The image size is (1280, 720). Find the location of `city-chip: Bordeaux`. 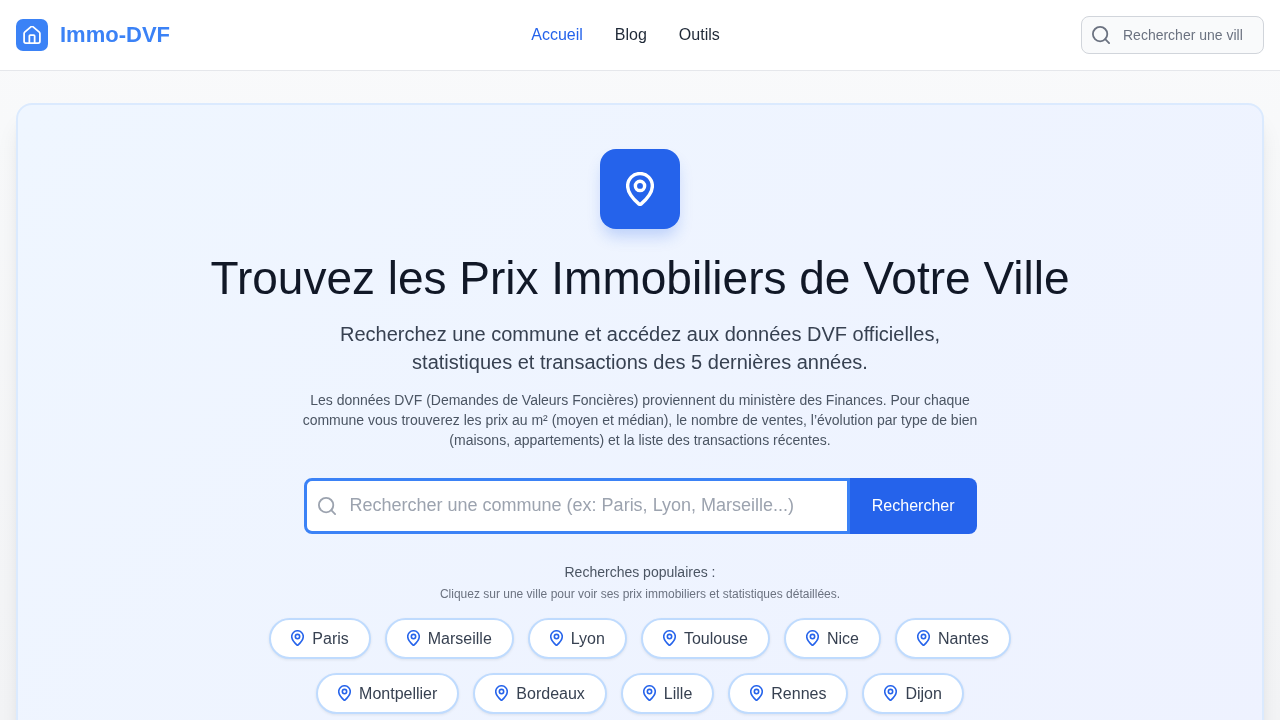

city-chip: Bordeaux is located at coordinates (540, 693).